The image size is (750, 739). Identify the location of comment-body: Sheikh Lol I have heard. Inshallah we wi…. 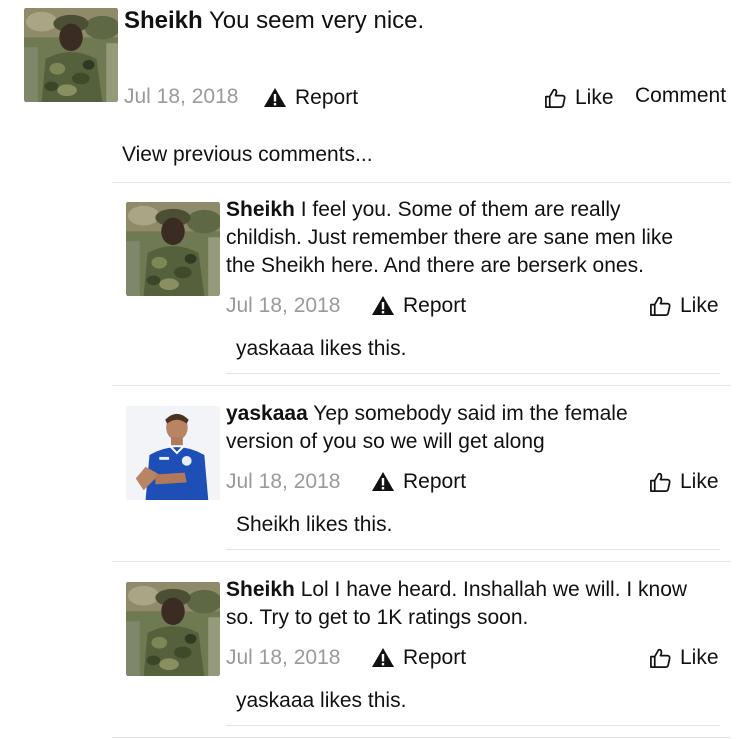
(476, 604).